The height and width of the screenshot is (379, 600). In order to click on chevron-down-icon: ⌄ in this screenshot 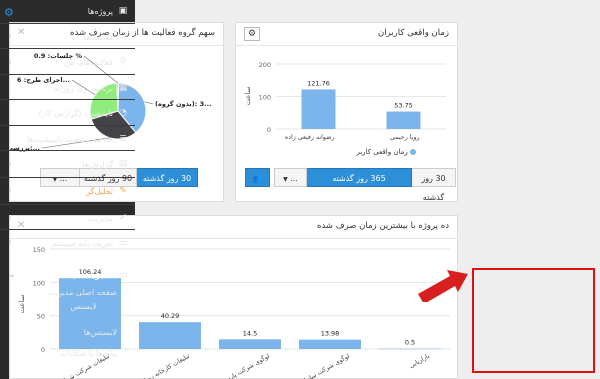, I will do `click(12, 275)`.